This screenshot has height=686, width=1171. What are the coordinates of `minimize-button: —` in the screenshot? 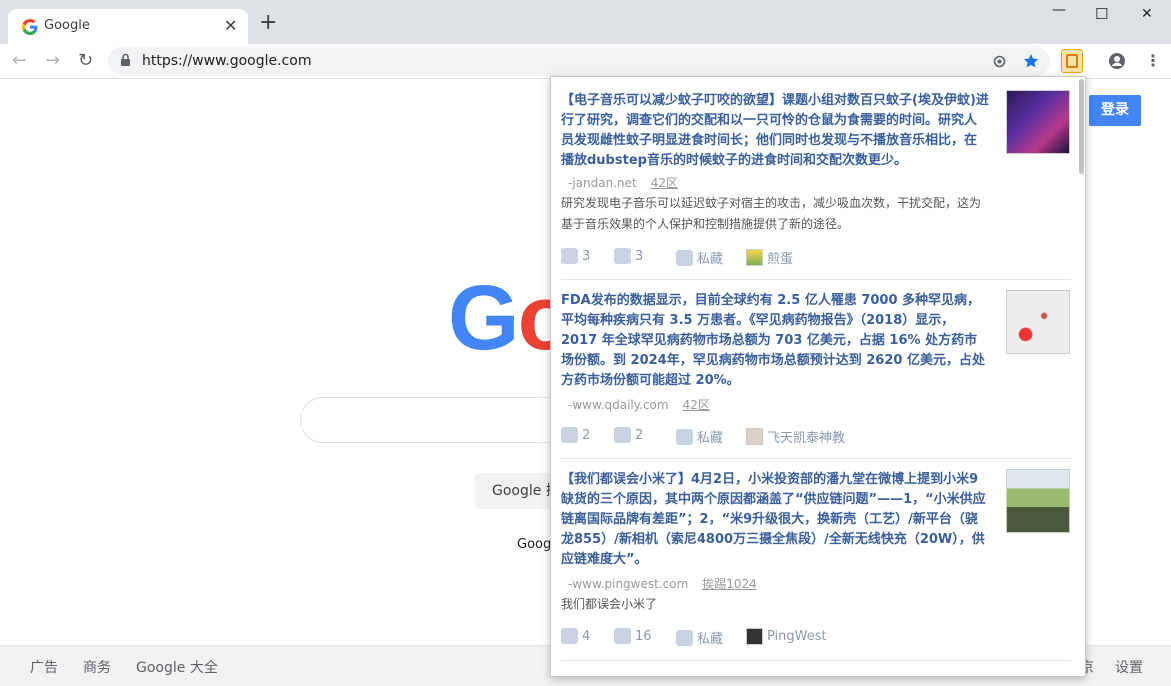 It's located at (1059, 10).